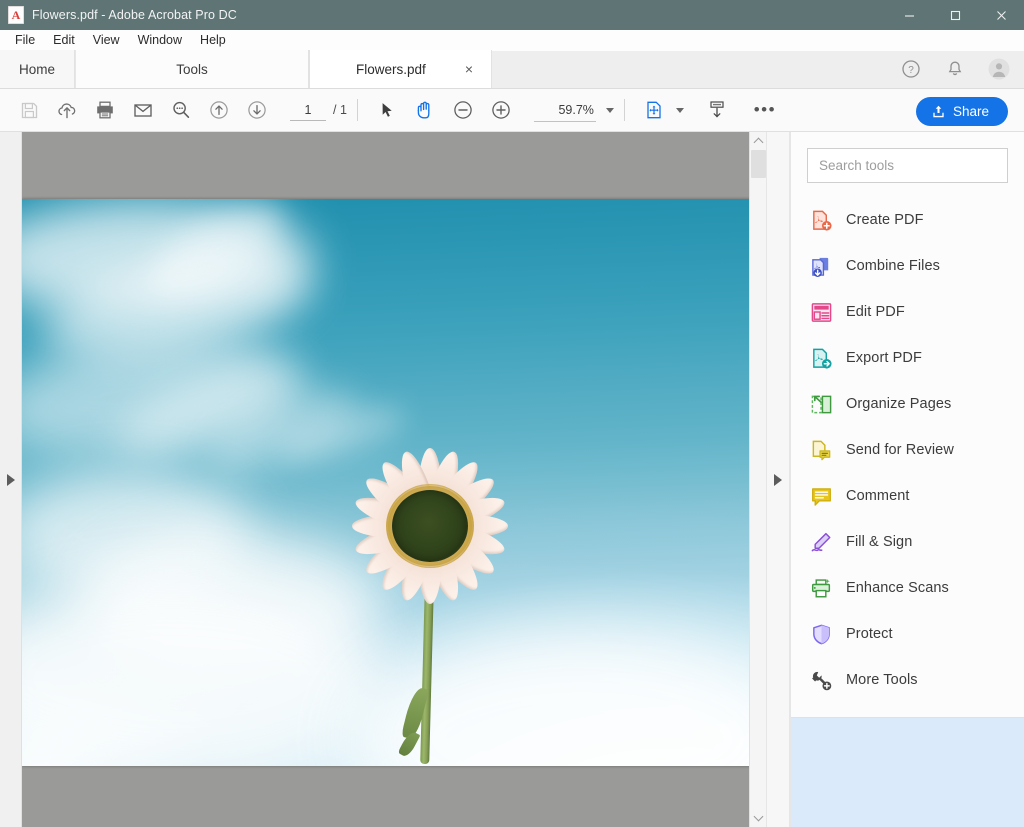 The image size is (1024, 827). Describe the element at coordinates (884, 358) in the screenshot. I see `tool-label: Export PDF` at that location.